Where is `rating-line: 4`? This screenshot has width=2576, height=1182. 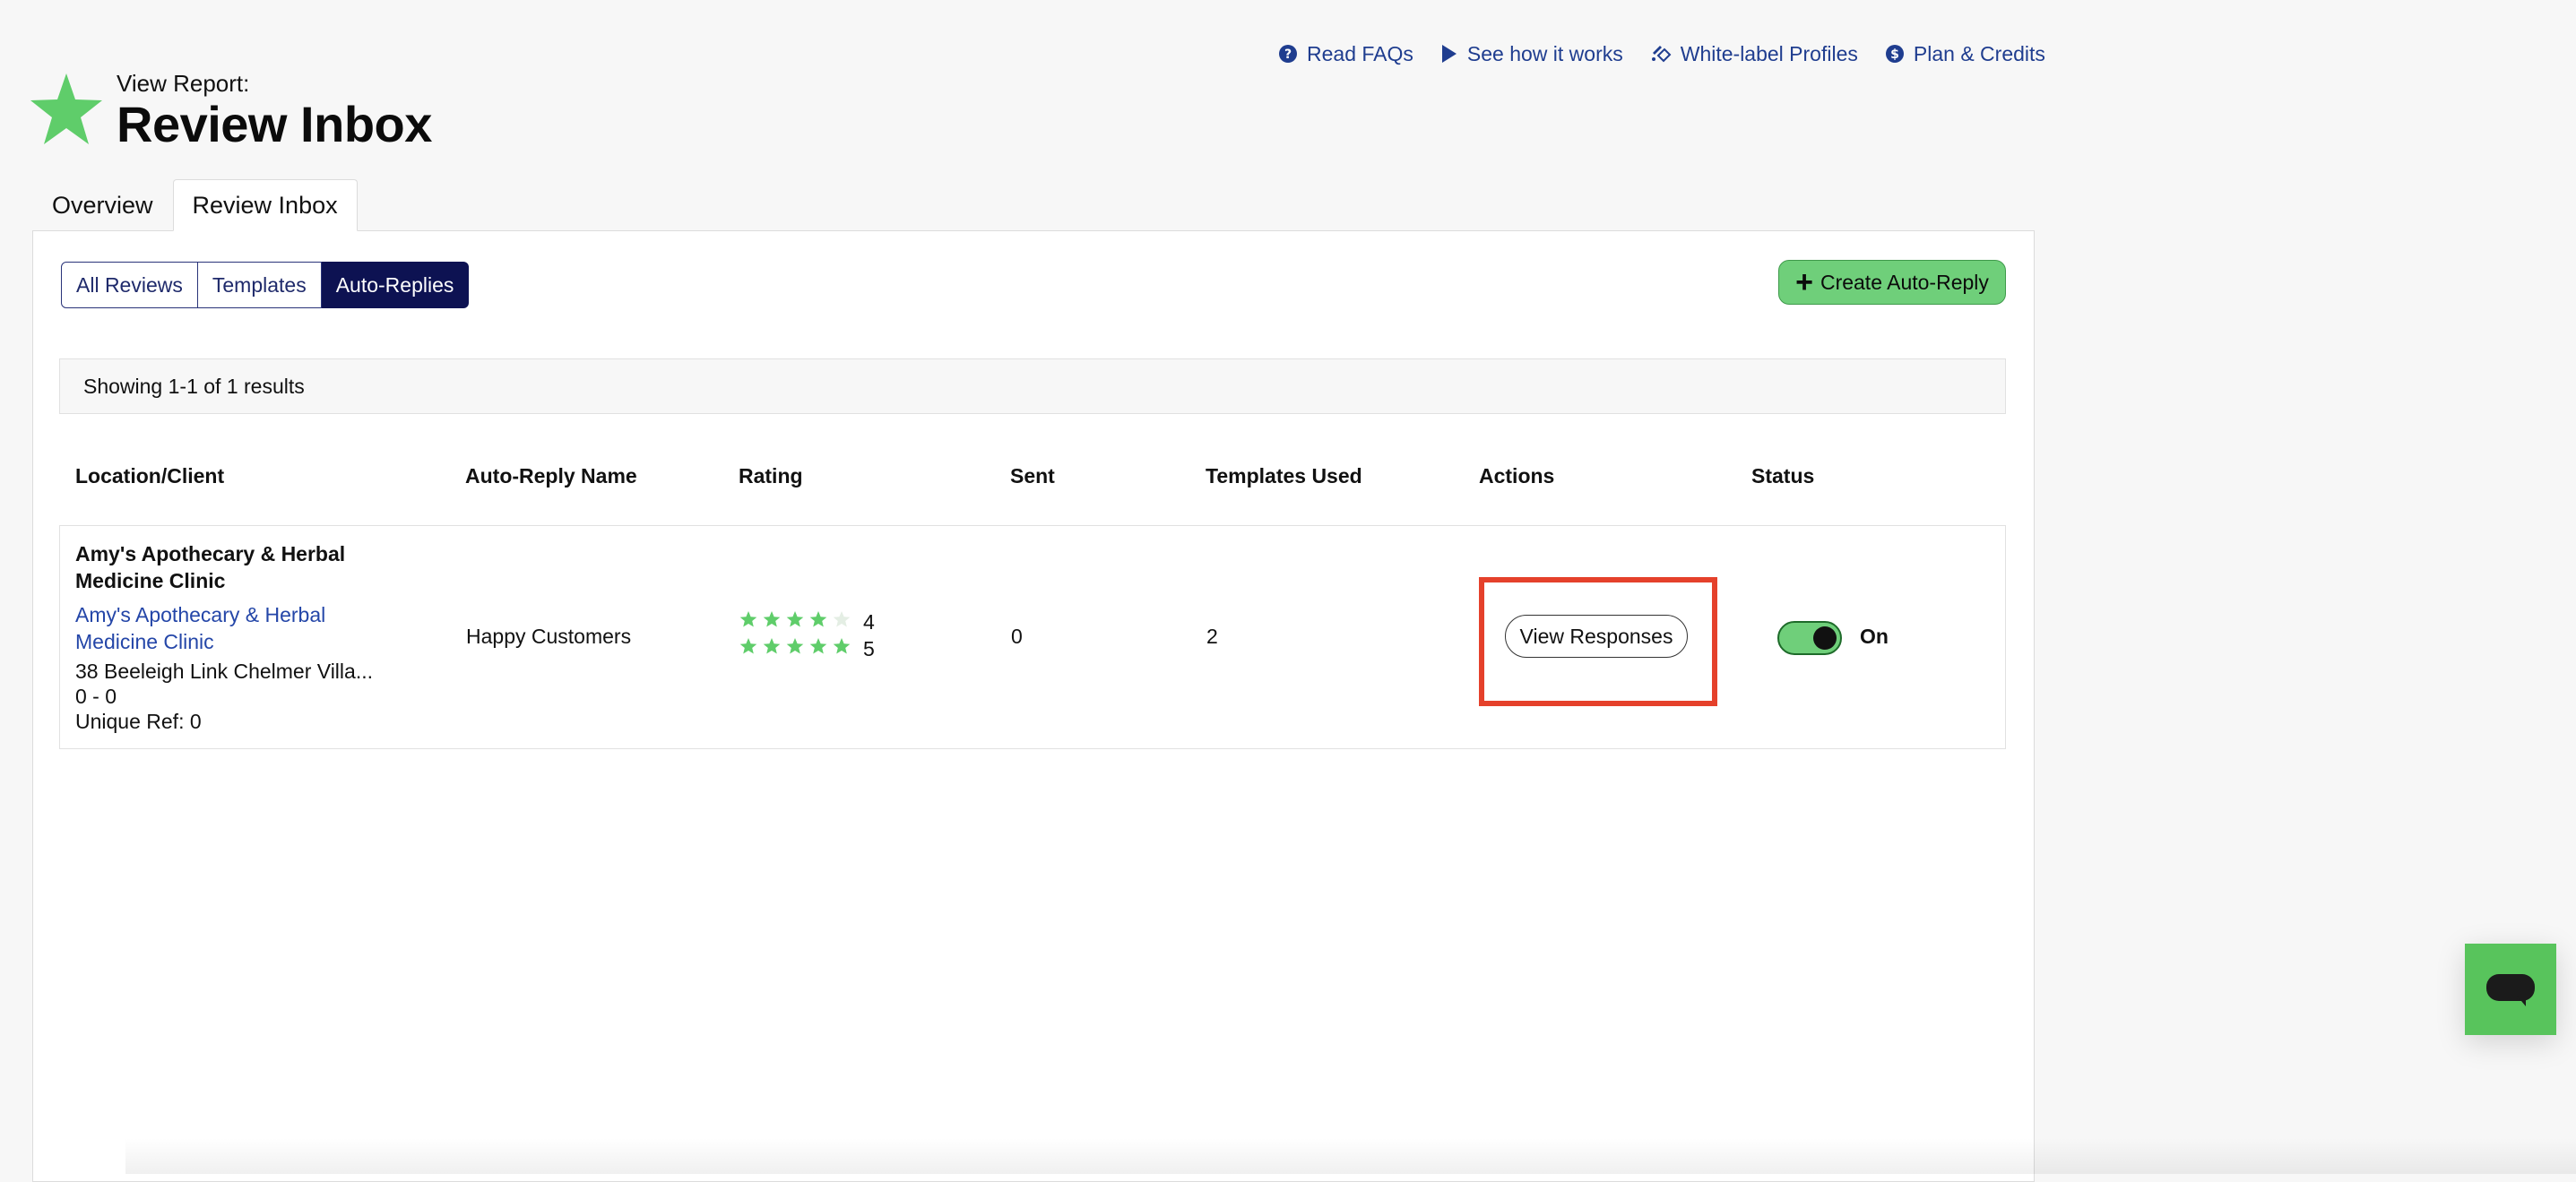 rating-line: 4 is located at coordinates (807, 621).